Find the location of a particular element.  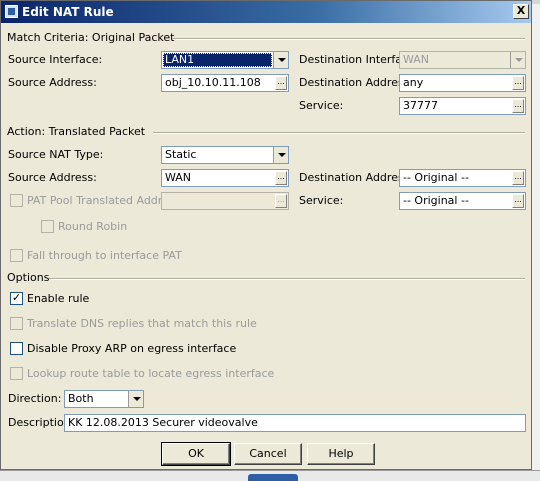

app-icon is located at coordinates (11, 11).